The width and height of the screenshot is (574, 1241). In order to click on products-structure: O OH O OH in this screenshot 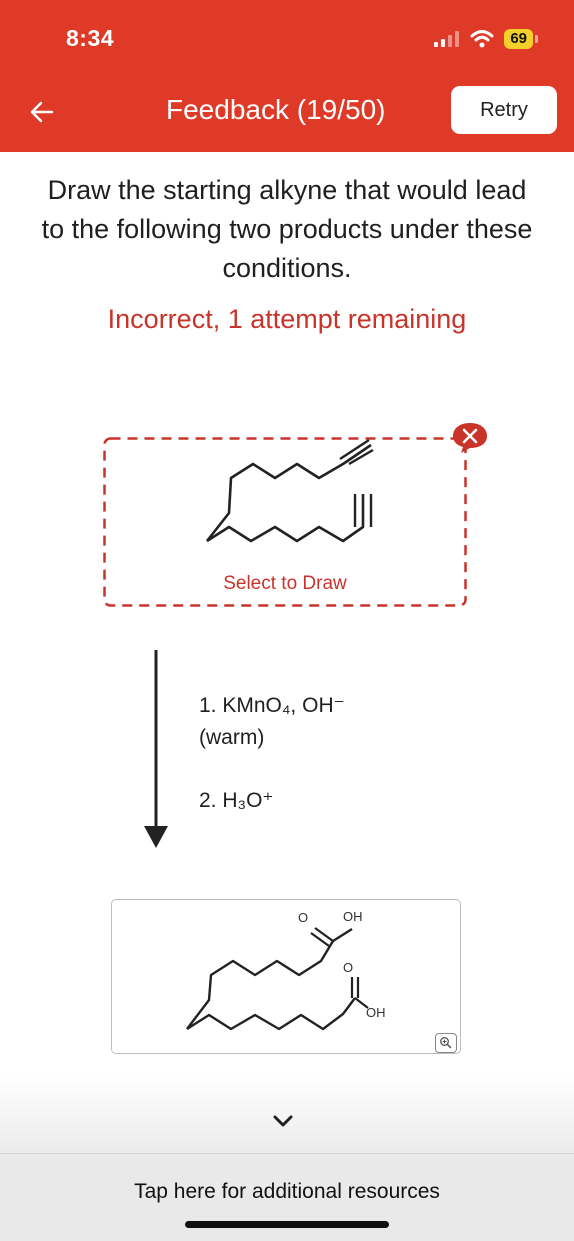, I will do `click(286, 970)`.